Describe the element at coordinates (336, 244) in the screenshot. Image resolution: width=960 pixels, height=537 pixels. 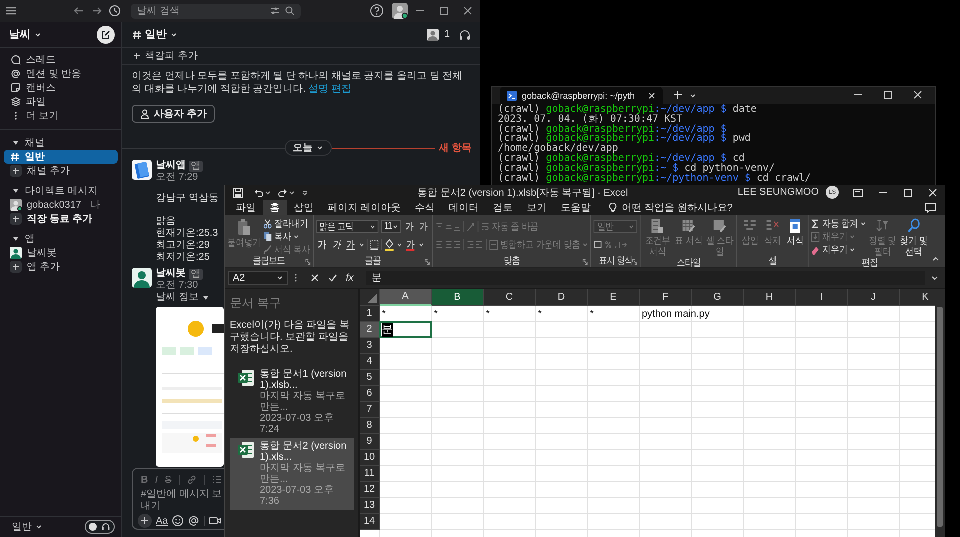
I see `italic-button: 가` at that location.